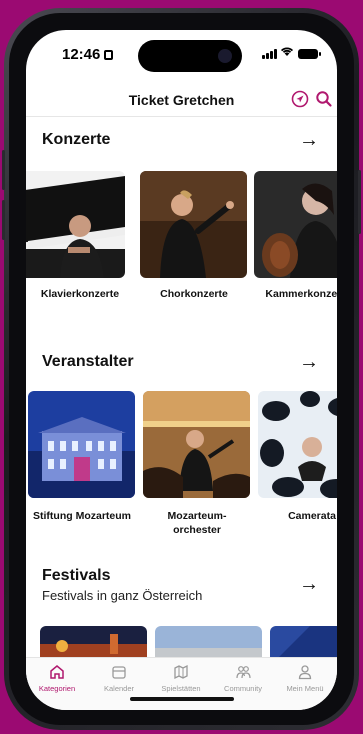 Image resolution: width=363 pixels, height=734 pixels. Describe the element at coordinates (243, 688) in the screenshot. I see `tab-label: Community` at that location.